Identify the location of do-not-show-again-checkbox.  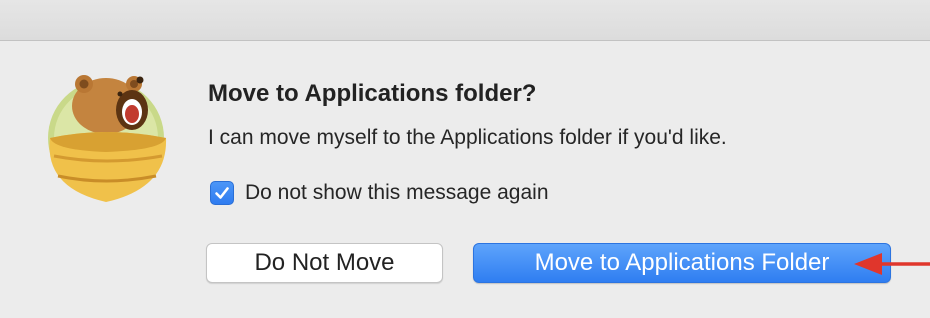
(222, 193).